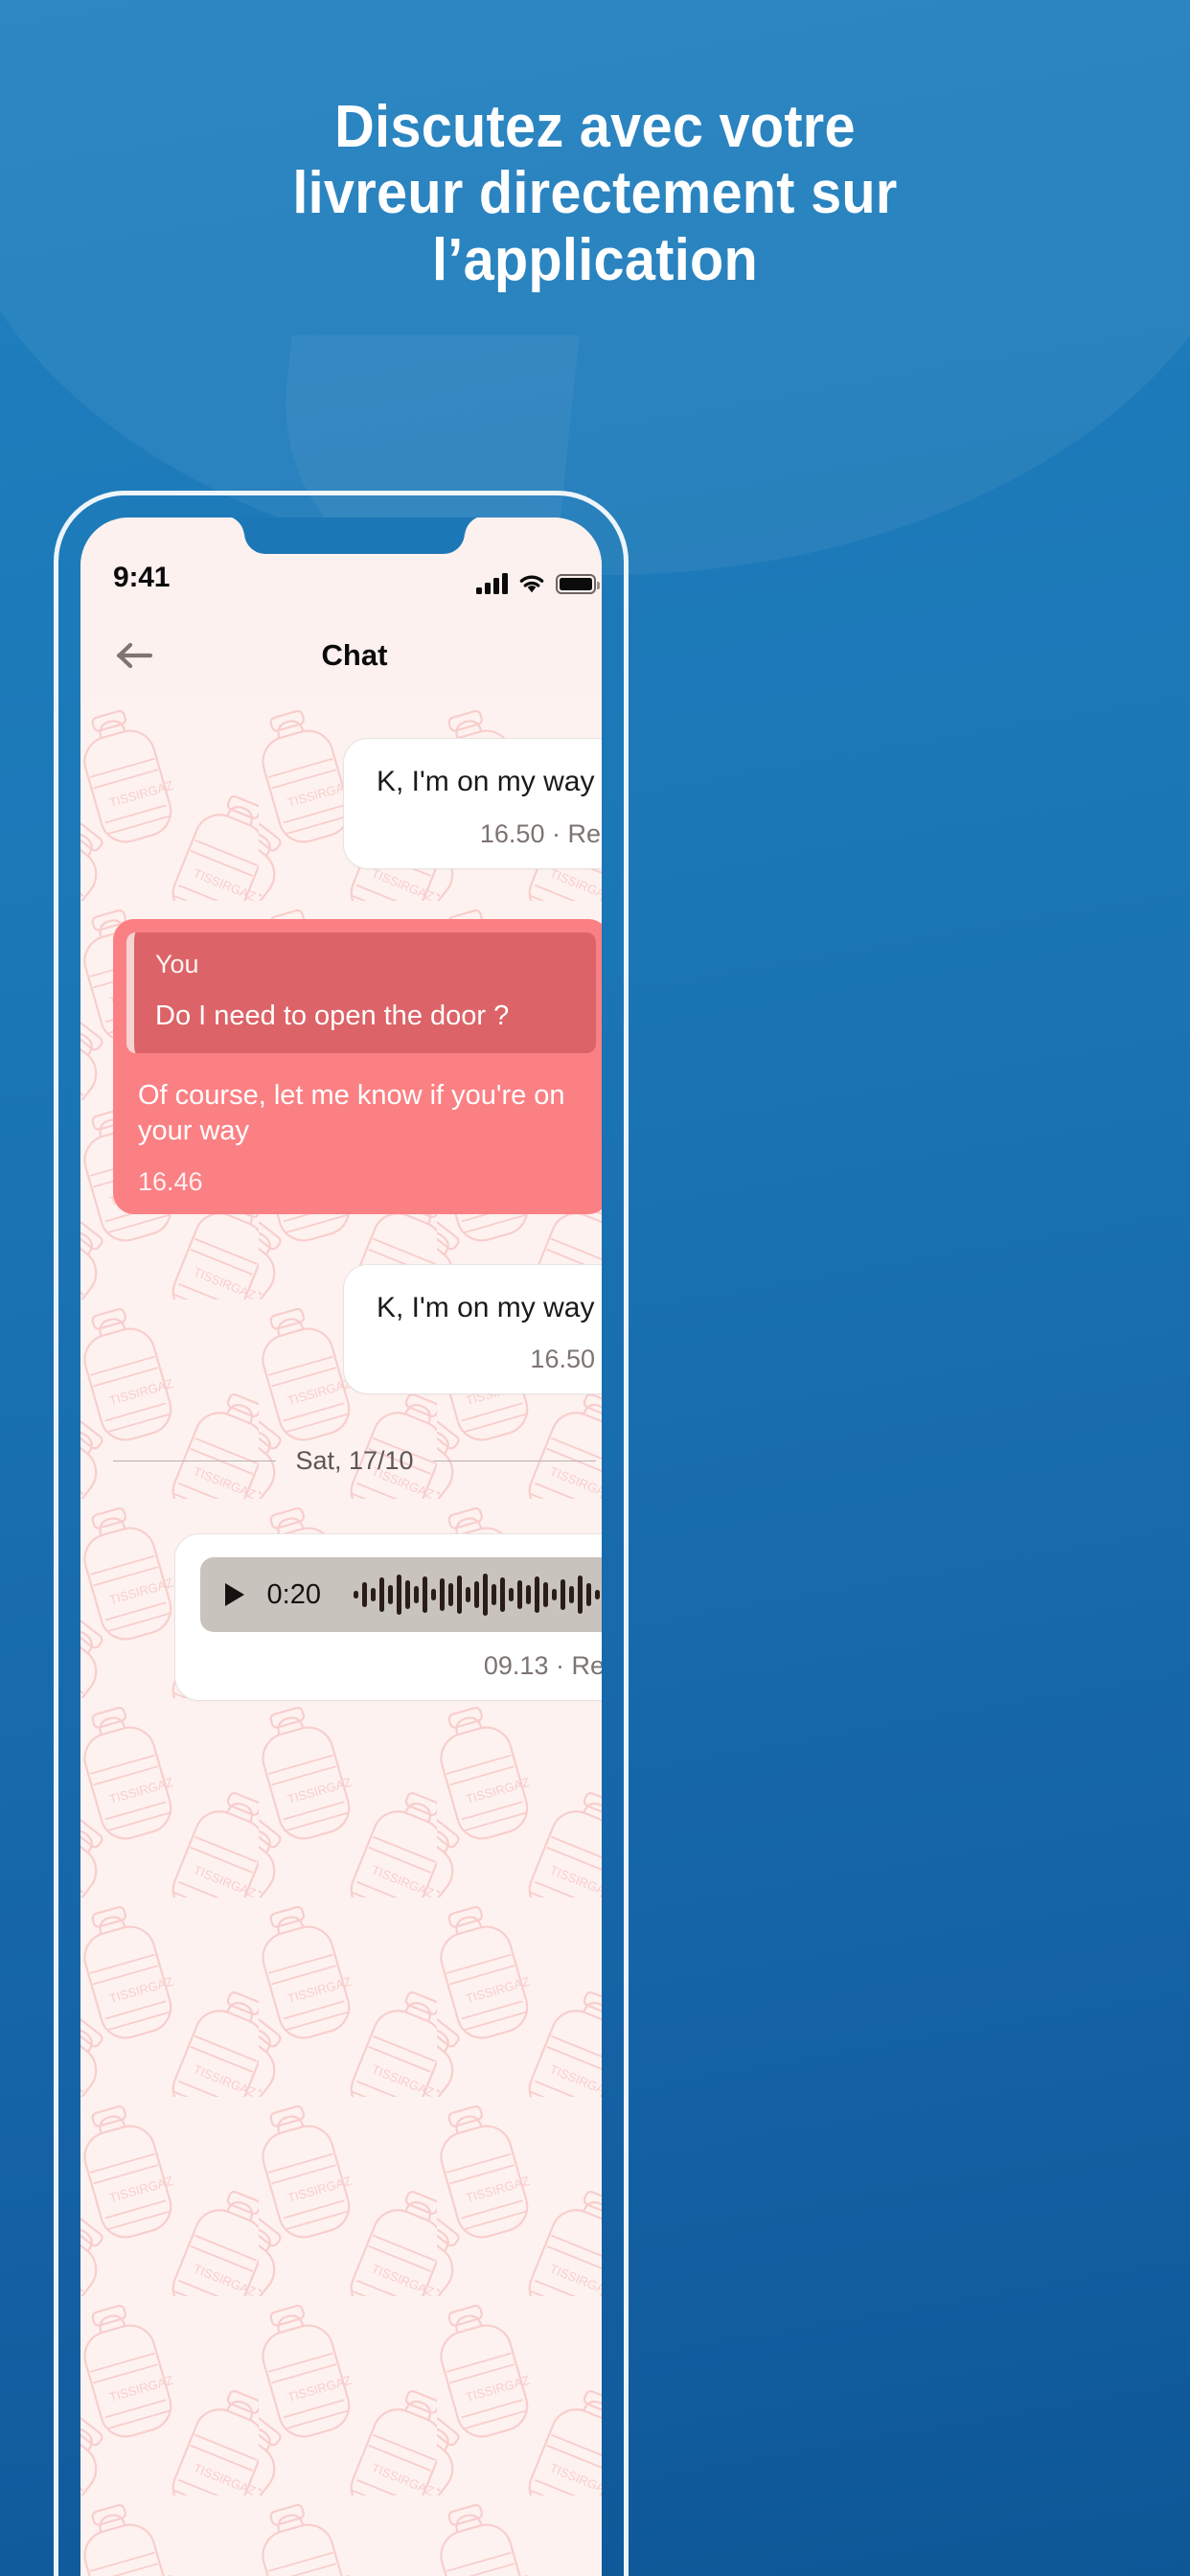 This screenshot has height=2576, width=1190. What do you see at coordinates (294, 1594) in the screenshot?
I see `voice-duration: 0:20` at bounding box center [294, 1594].